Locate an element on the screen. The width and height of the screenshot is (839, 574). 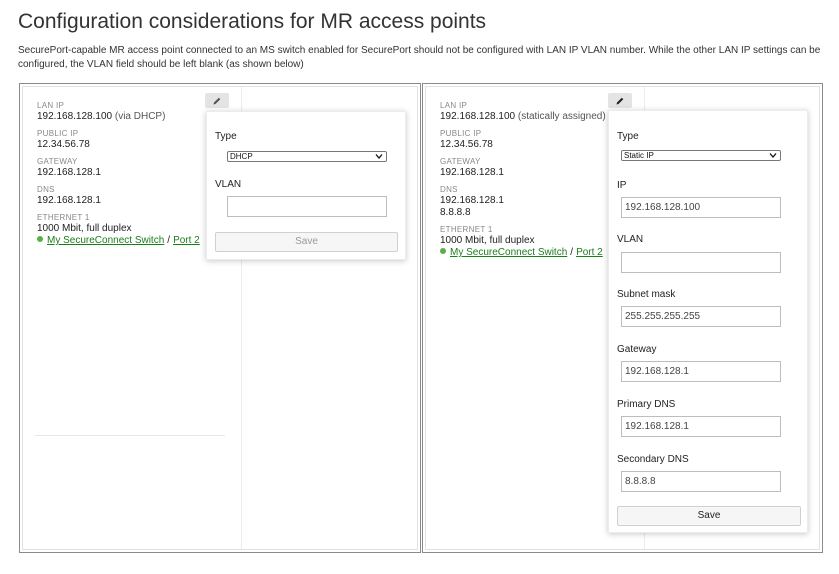
ip-input: 192.168.128.100 is located at coordinates (701, 207).